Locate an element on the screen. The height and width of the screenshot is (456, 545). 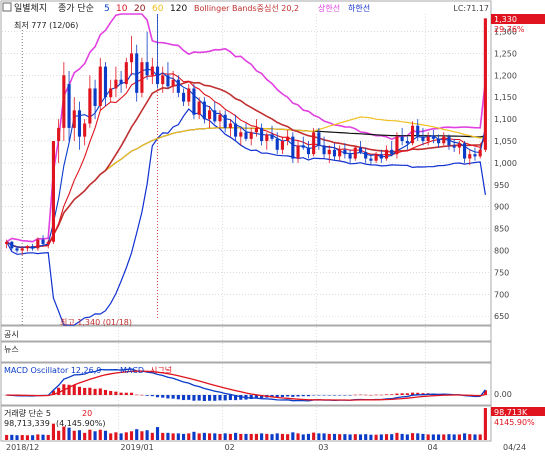
bollinger-upper-label: 상한선 is located at coordinates (329, 8).